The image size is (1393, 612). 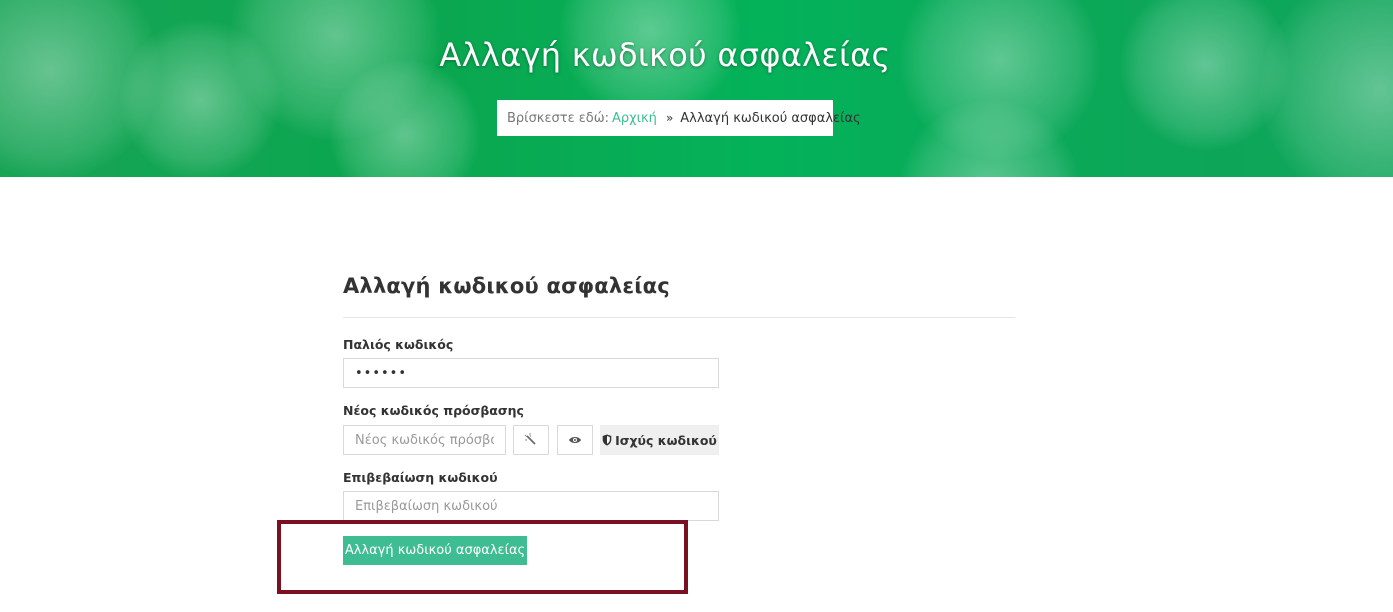 I want to click on password-strength-label: Ισχύς κωδικού, so click(x=666, y=440).